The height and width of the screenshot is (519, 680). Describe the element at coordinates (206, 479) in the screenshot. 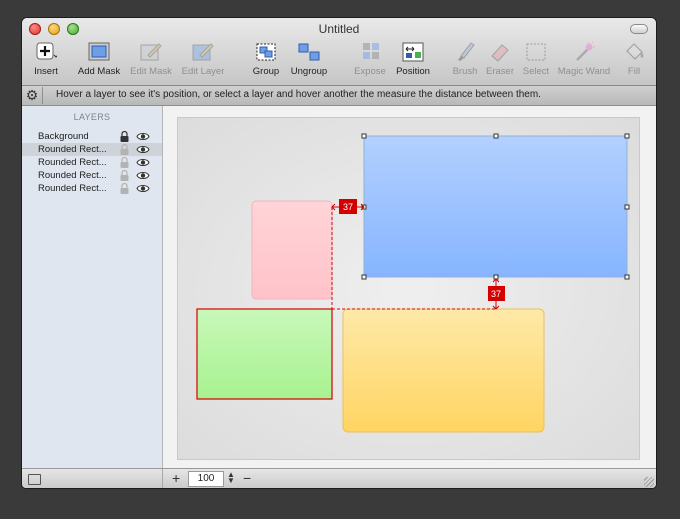

I see `zoom-field: 100` at that location.